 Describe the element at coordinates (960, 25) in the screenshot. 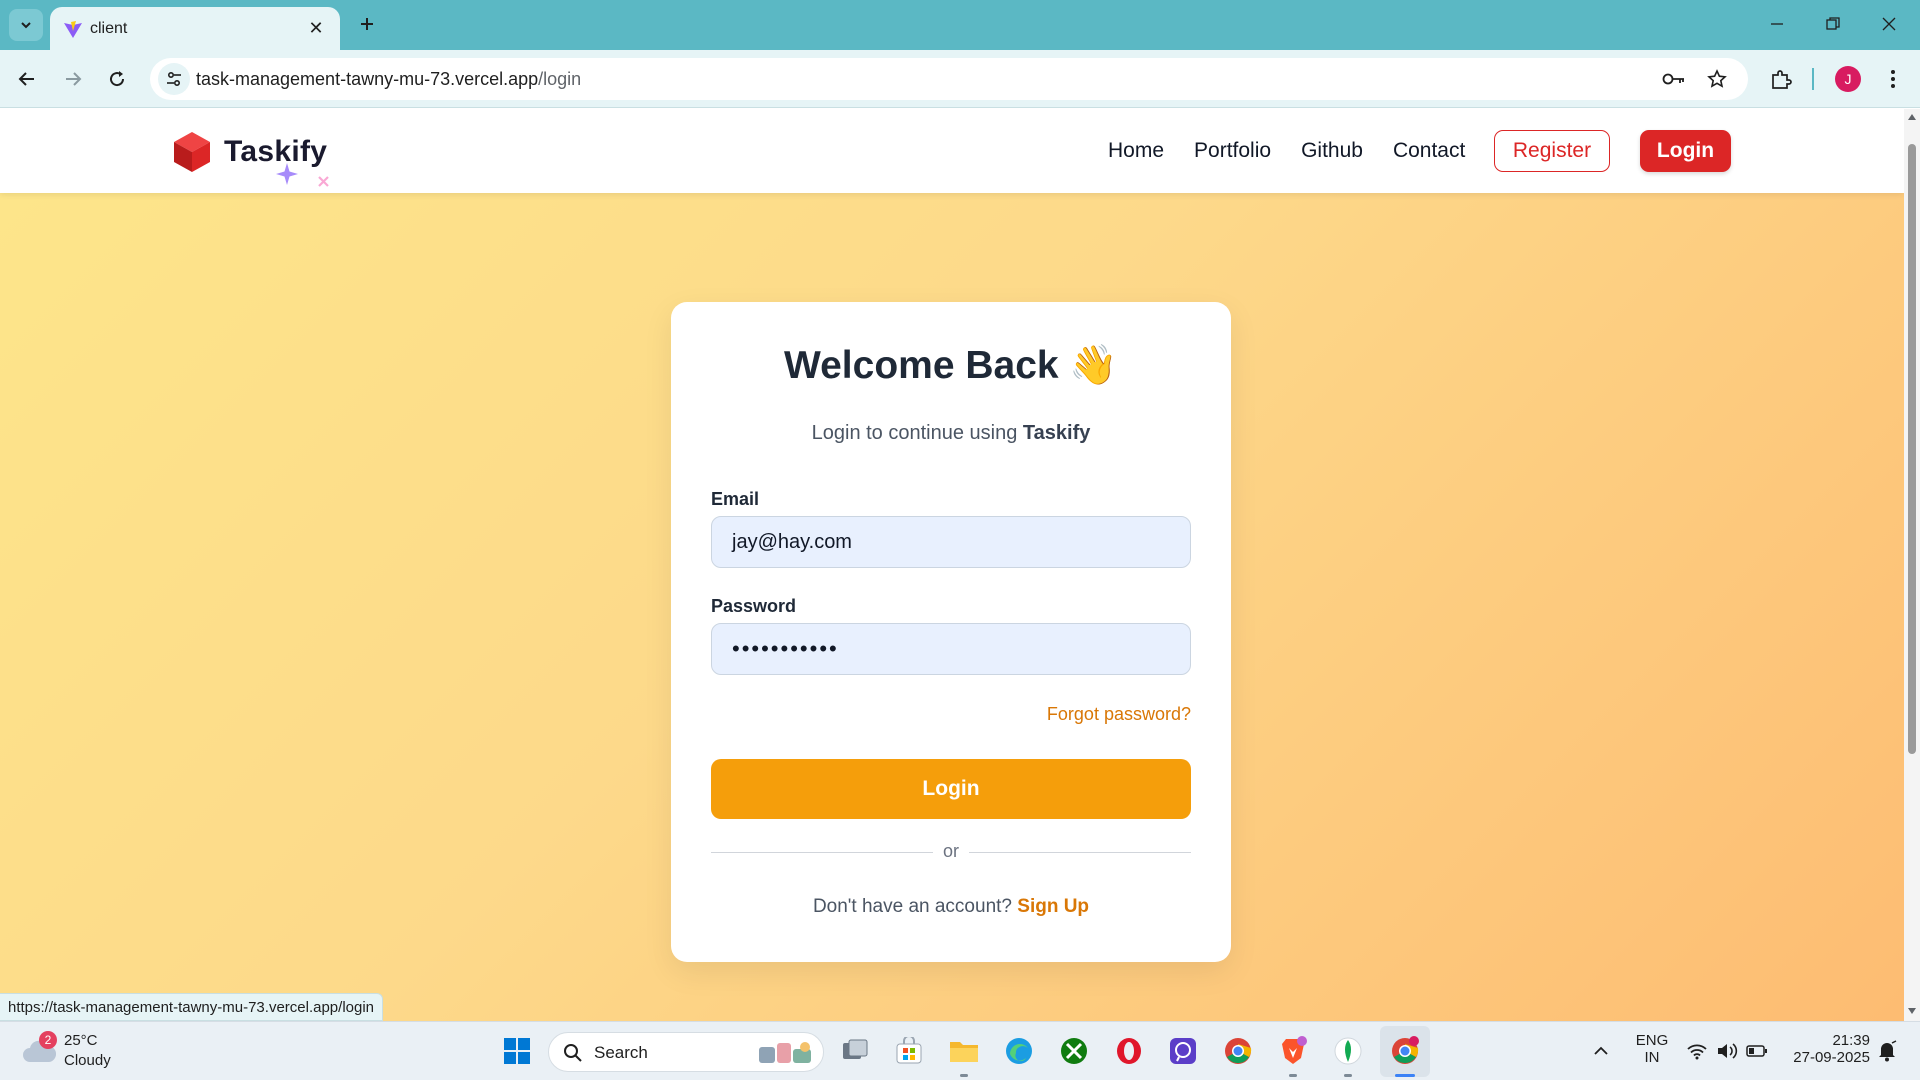

I see `browser-tabstrip: client ✕` at that location.